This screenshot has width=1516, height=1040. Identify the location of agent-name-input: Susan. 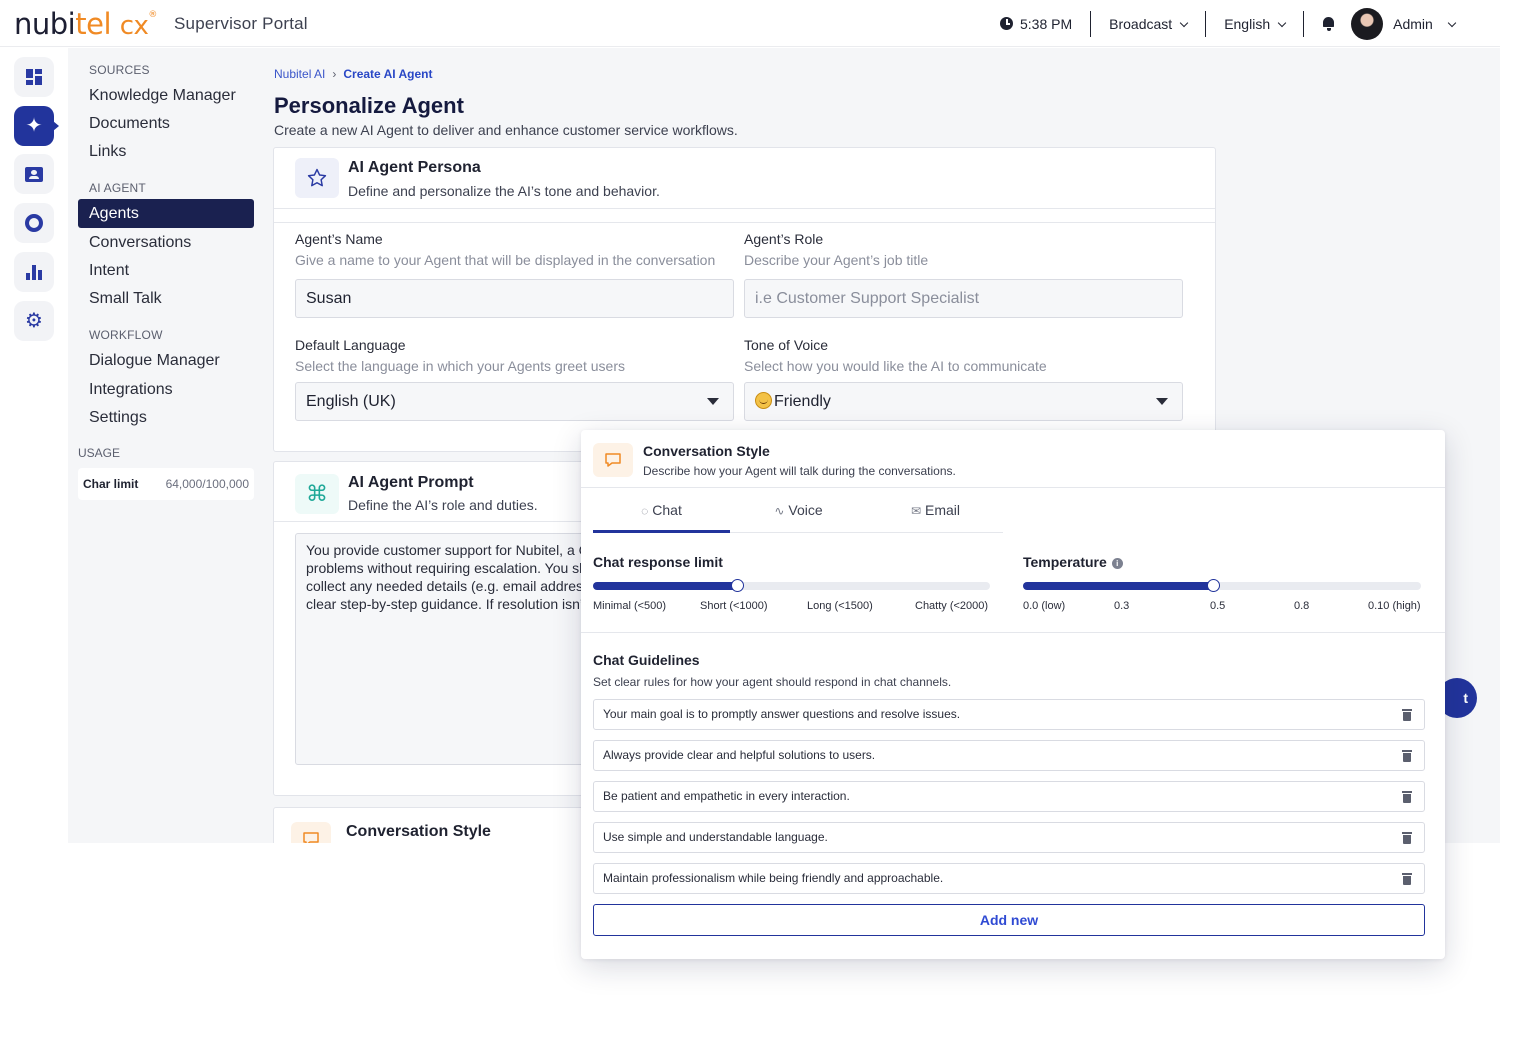
(514, 298).